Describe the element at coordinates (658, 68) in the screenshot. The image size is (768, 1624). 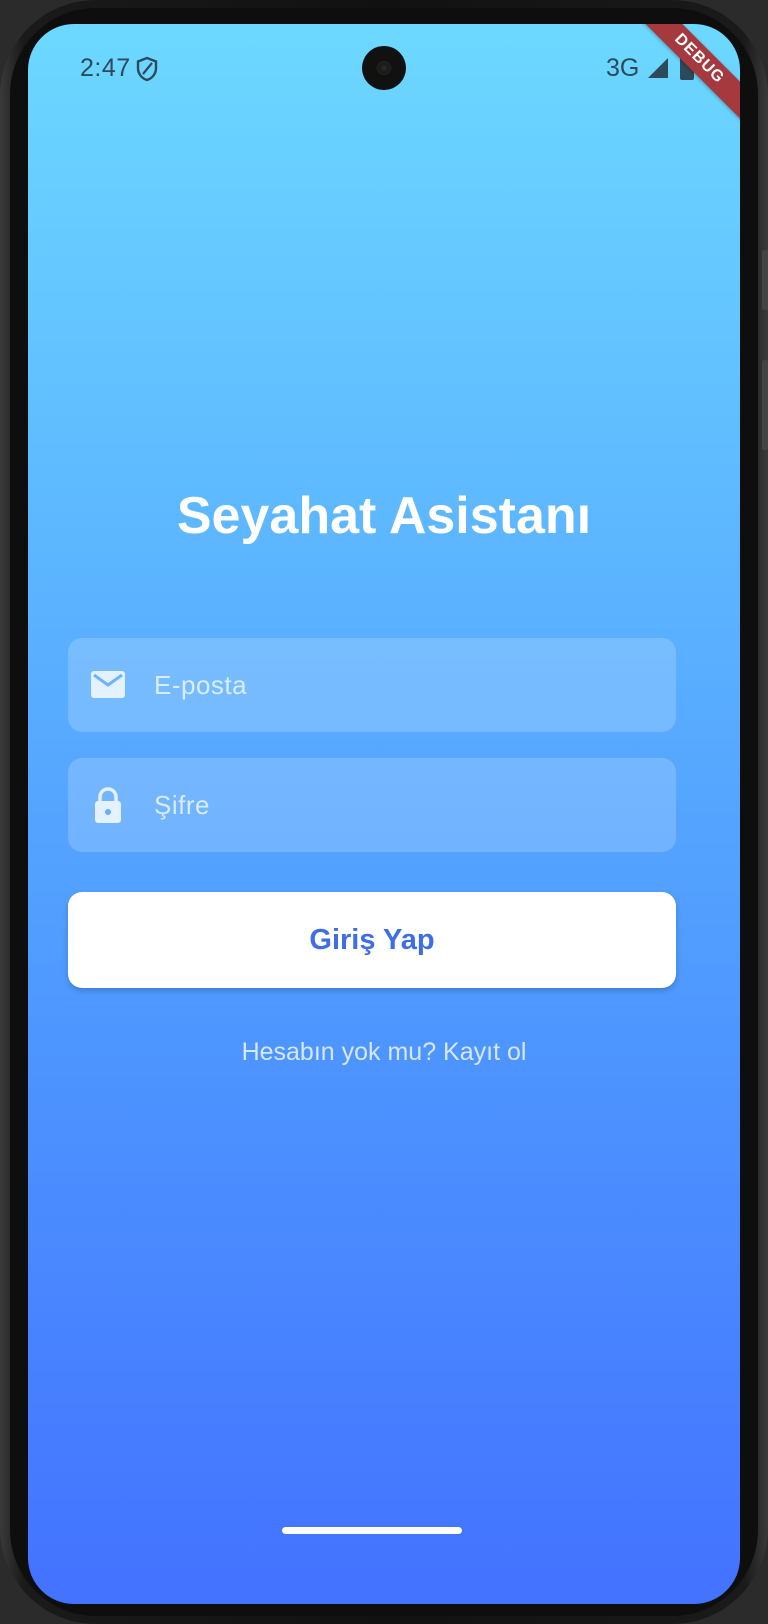
I see `signal-icon` at that location.